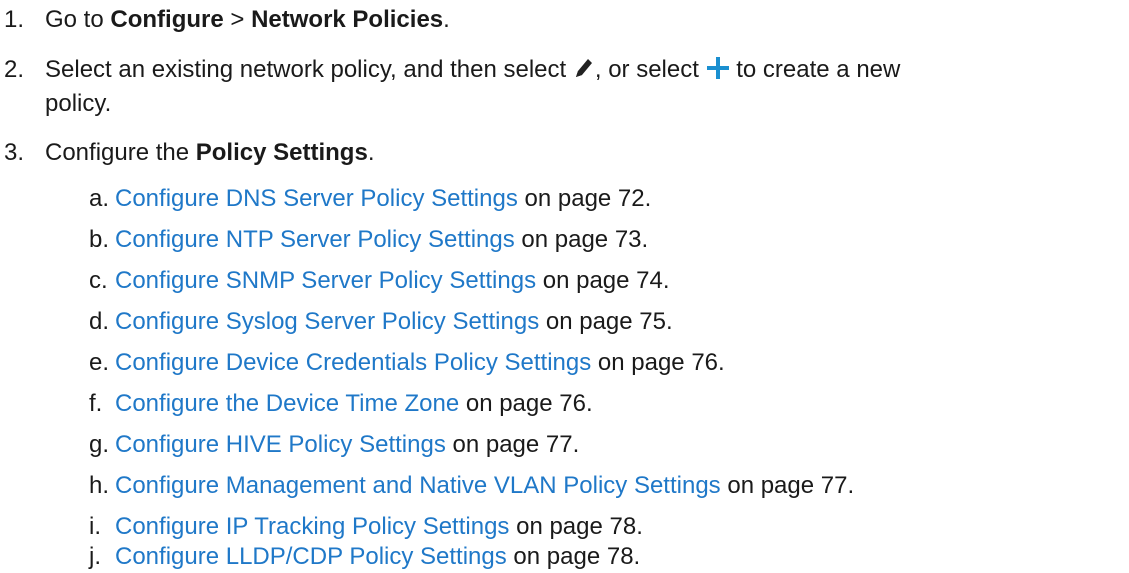 Image resolution: width=1129 pixels, height=573 pixels. Describe the element at coordinates (14, 152) in the screenshot. I see `step-number: 3.` at that location.